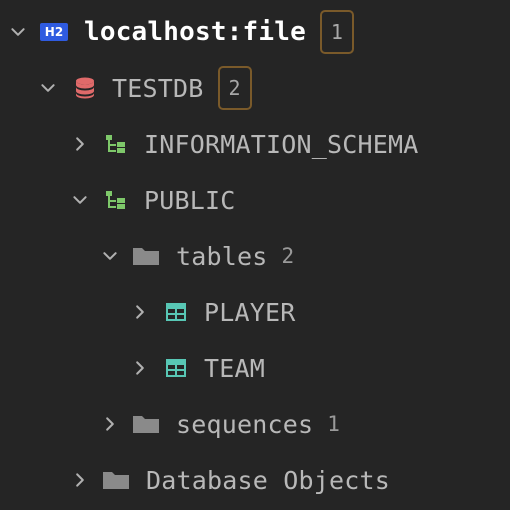 The width and height of the screenshot is (510, 510). I want to click on tree-item-connection: H2 localhost:file 1, so click(255, 32).